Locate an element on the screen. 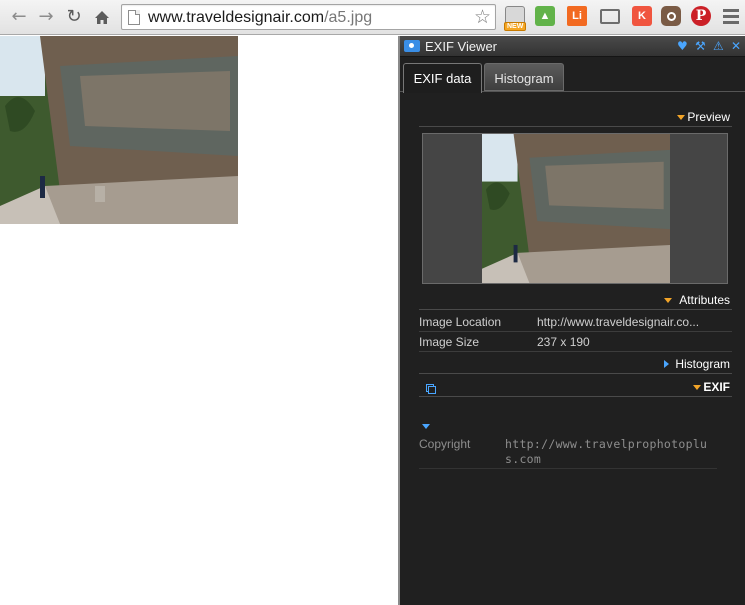 The width and height of the screenshot is (745, 605). exif-group-toggle-icon is located at coordinates (426, 426).